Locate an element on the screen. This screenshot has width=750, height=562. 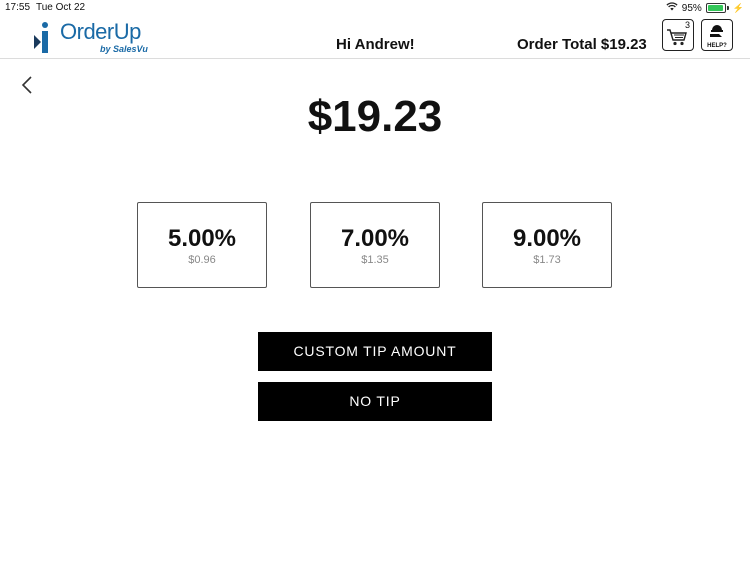
logo-mark-icon is located at coordinates (41, 37).